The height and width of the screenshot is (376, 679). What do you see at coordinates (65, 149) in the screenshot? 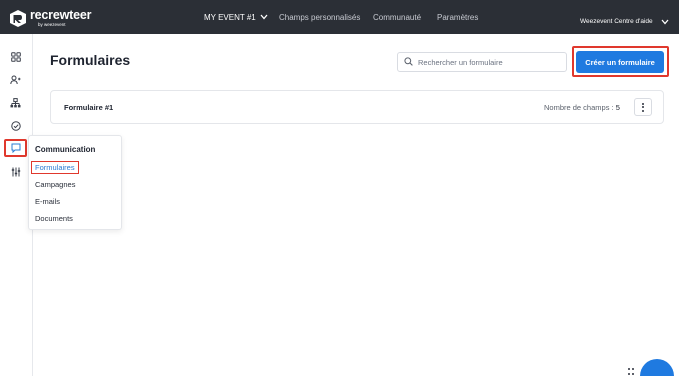
I see `flyout-title: Communication` at bounding box center [65, 149].